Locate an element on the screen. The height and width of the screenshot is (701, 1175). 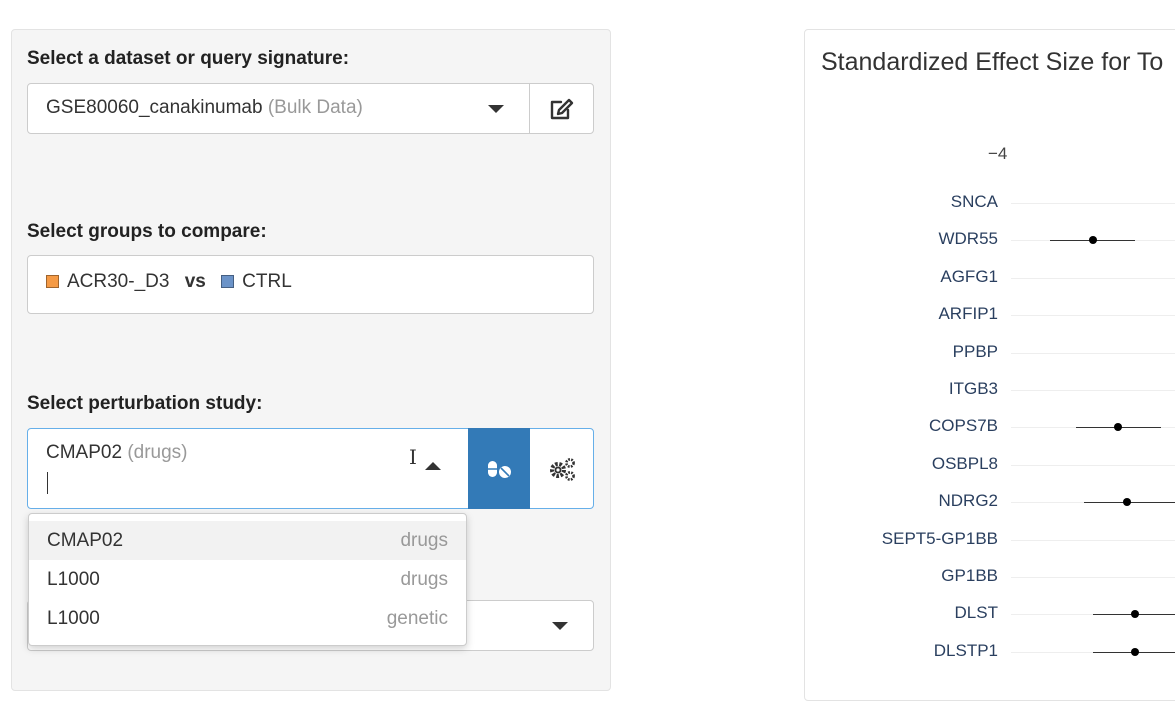
settings-button is located at coordinates (561, 468).